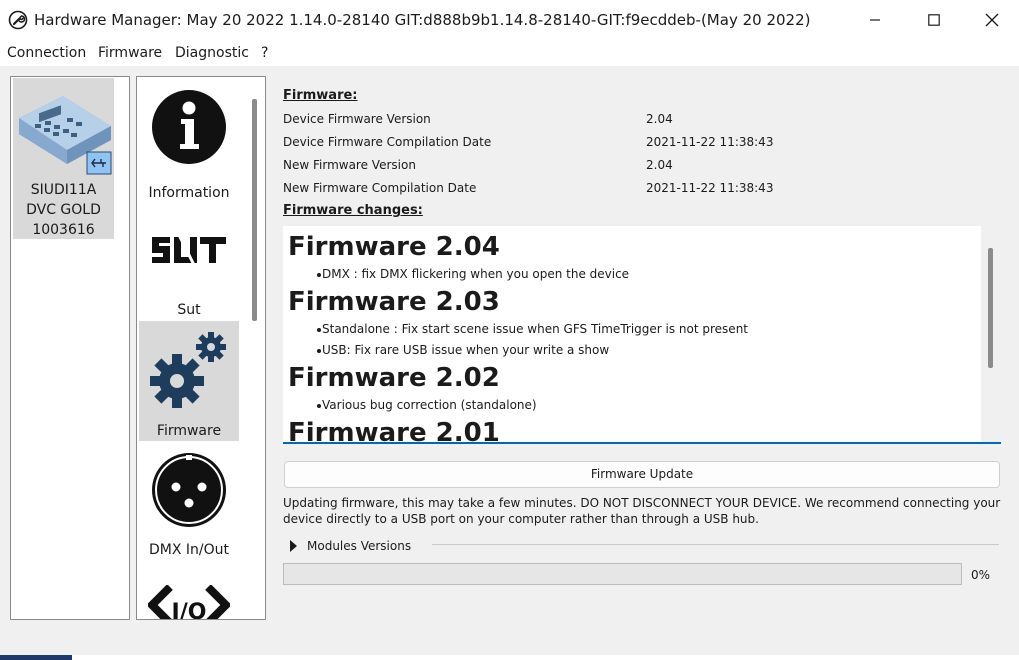 The width and height of the screenshot is (1019, 660). I want to click on nav-label-dmx: DMX In/Out, so click(188, 550).